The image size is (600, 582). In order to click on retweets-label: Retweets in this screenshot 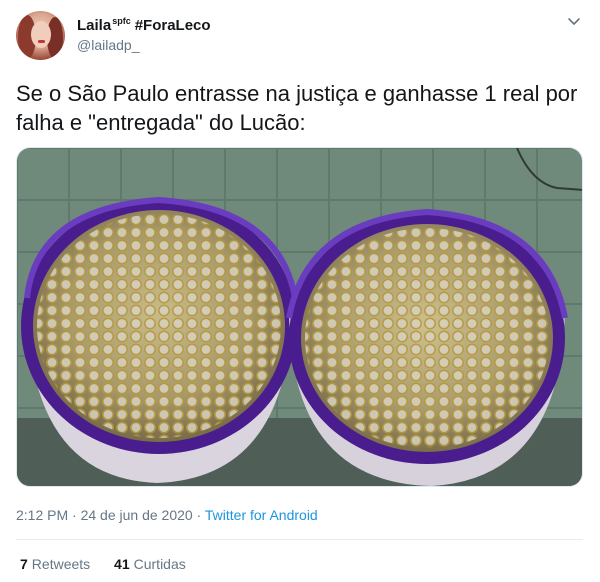, I will do `click(61, 564)`.